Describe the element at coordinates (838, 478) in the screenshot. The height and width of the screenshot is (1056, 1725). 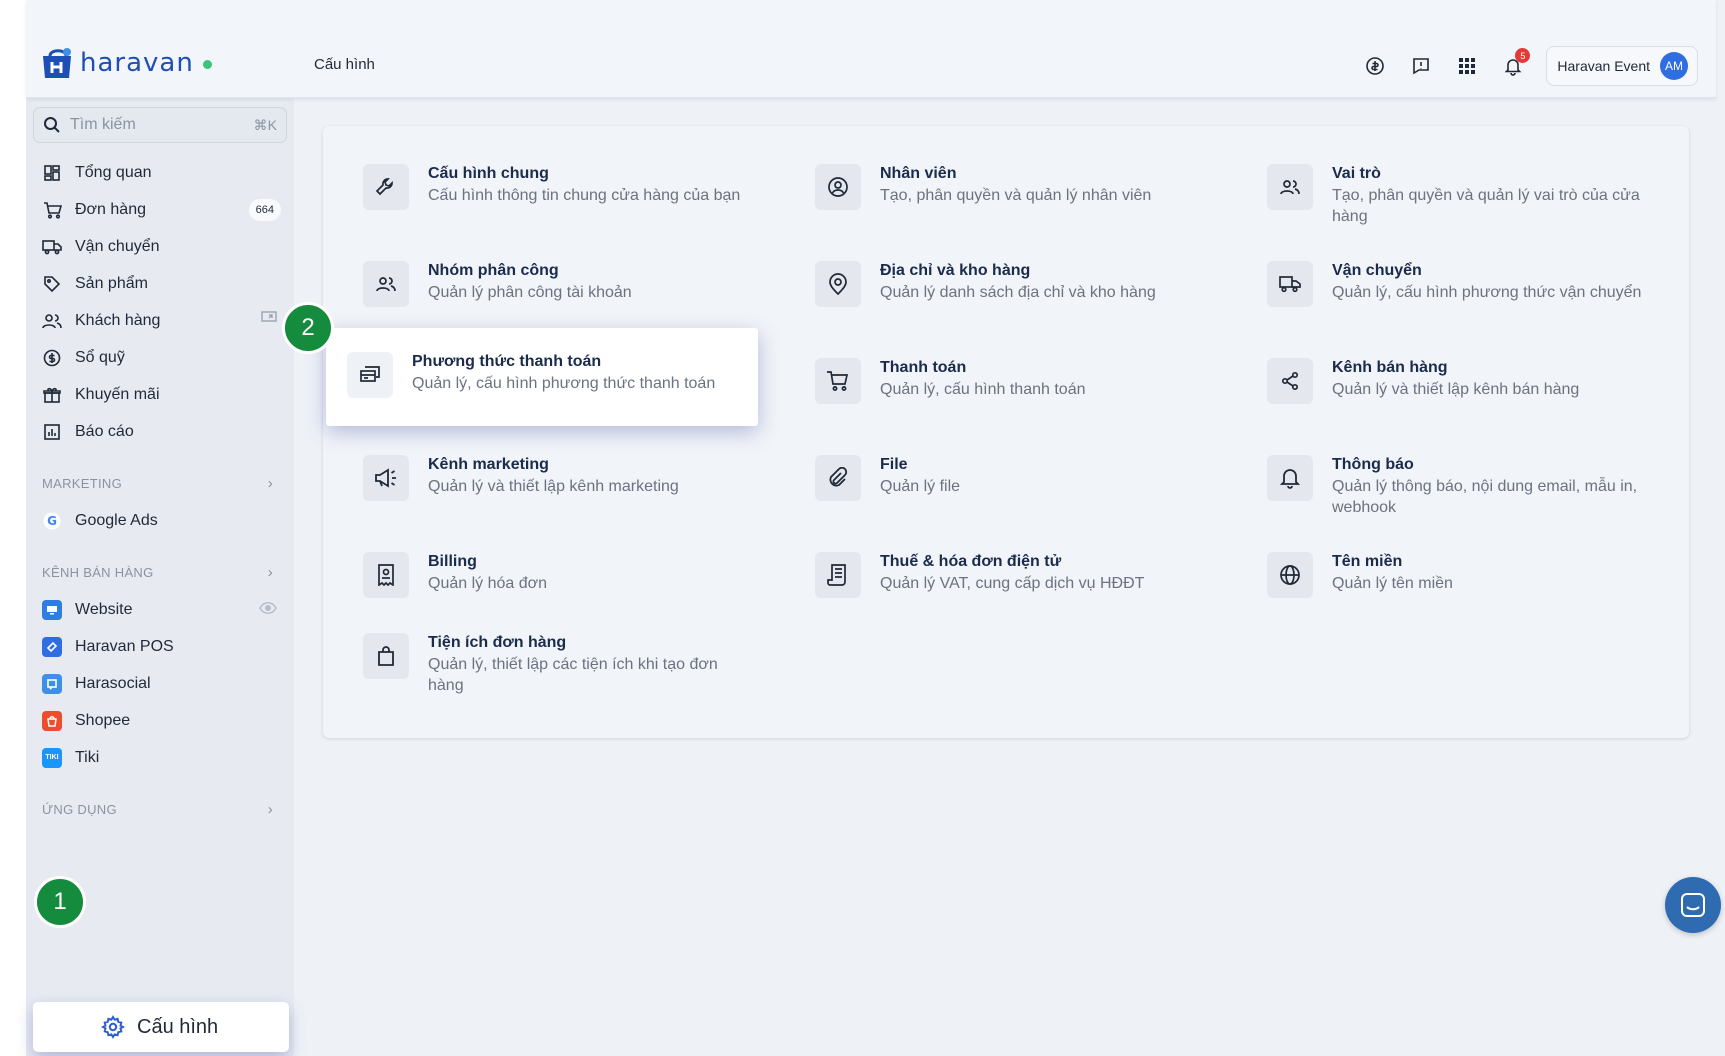
I see `paperclip-icon` at that location.